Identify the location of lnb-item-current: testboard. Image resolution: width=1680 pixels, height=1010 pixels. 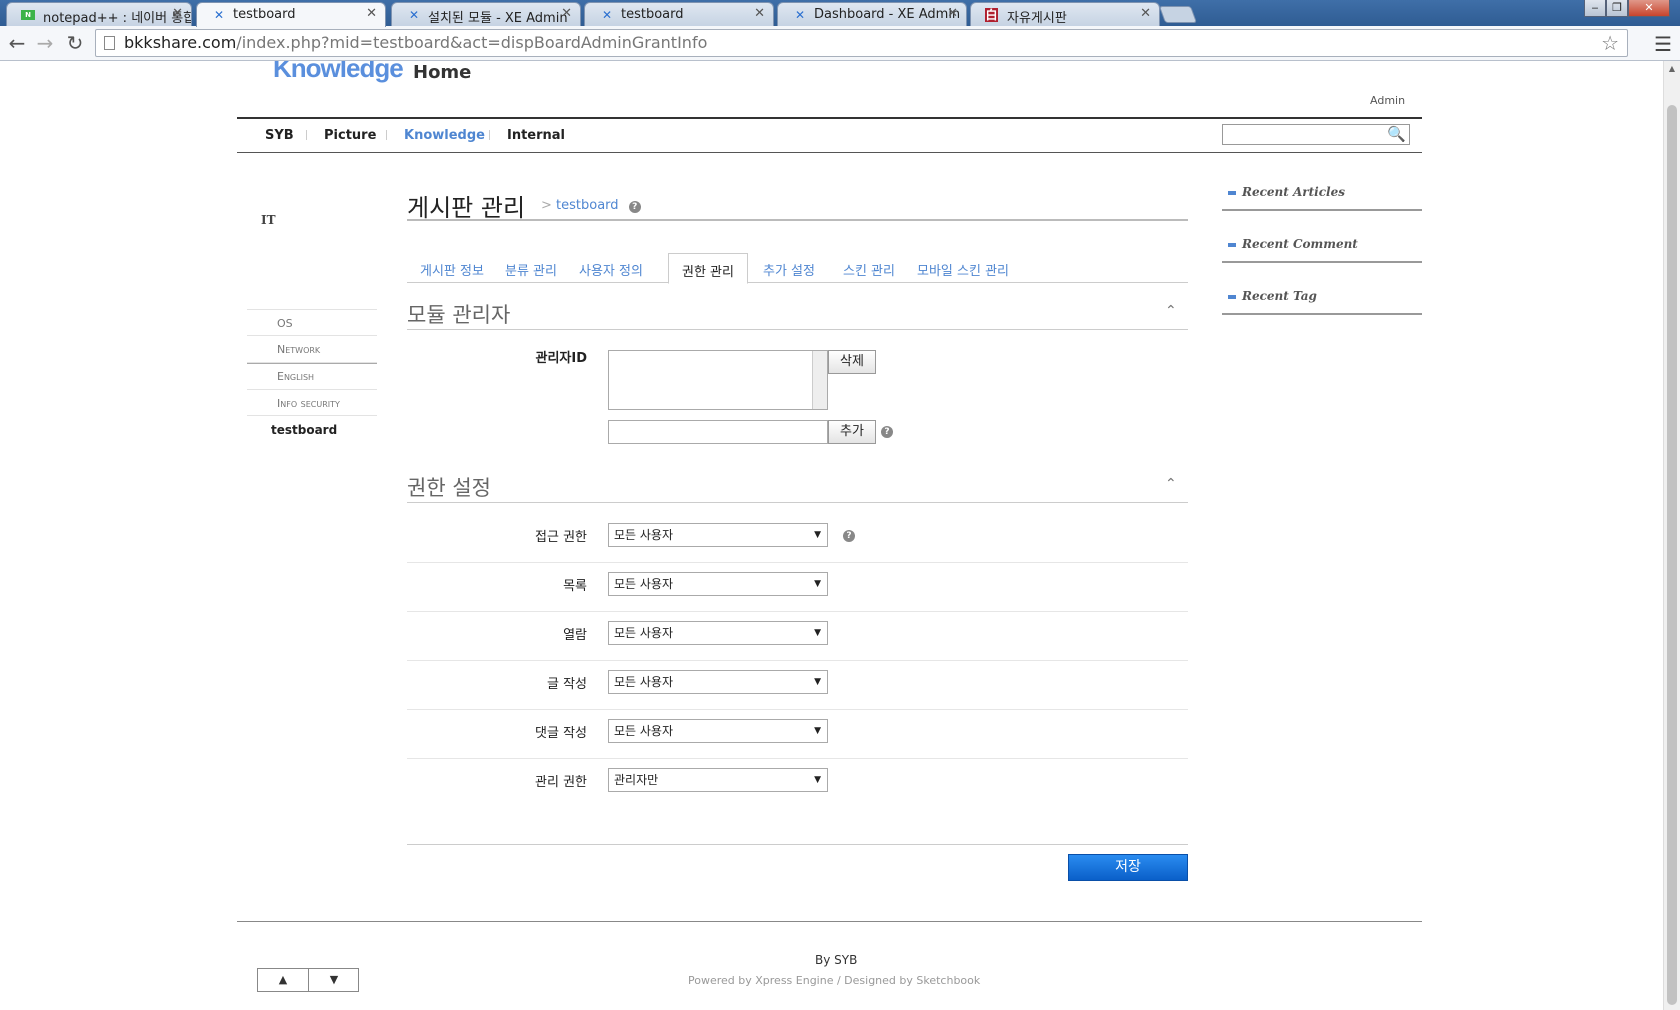
(304, 430).